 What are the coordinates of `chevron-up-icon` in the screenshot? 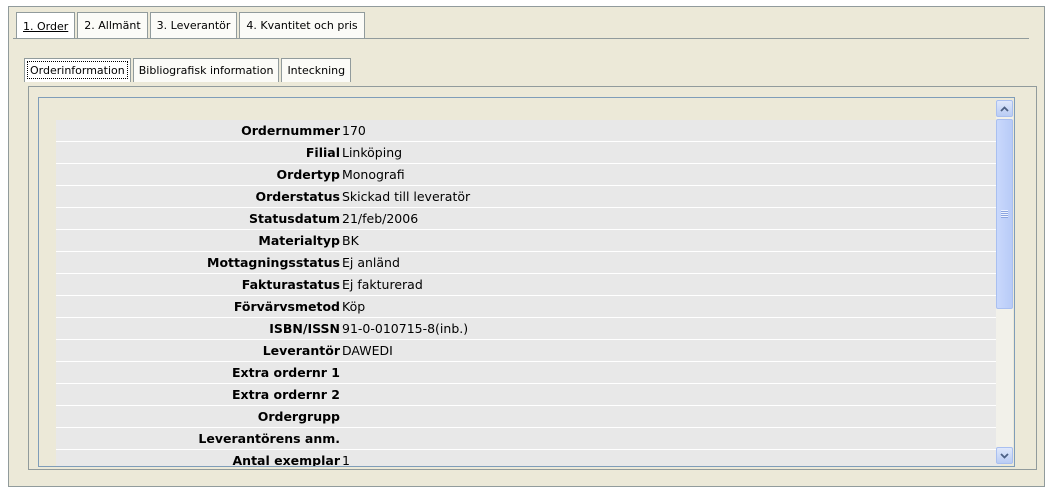 It's located at (1004, 108).